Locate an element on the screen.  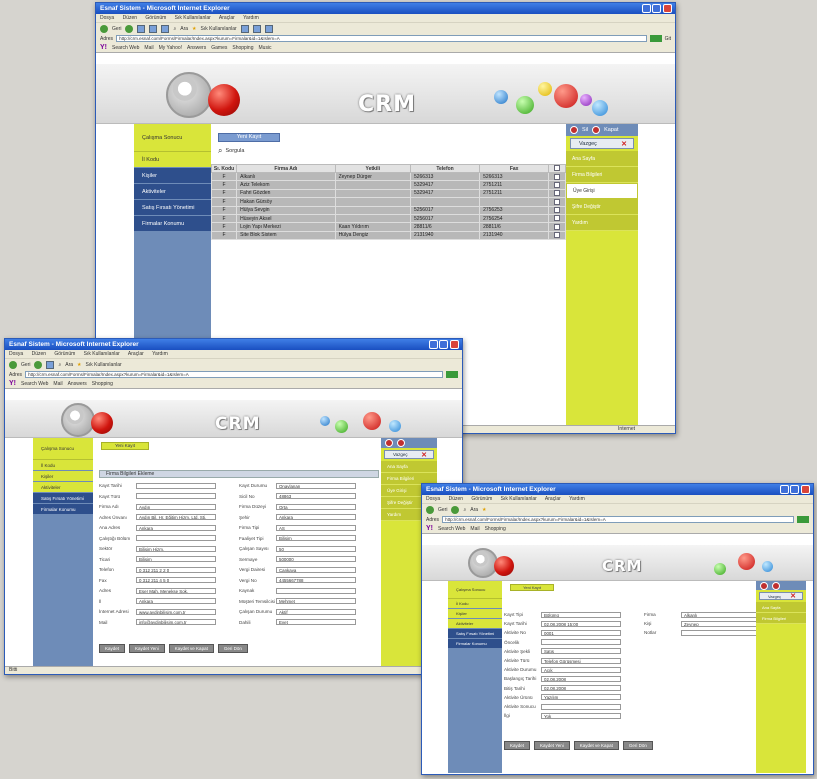
cell-firma: Fahri Gözden is located at coordinates (286, 193).